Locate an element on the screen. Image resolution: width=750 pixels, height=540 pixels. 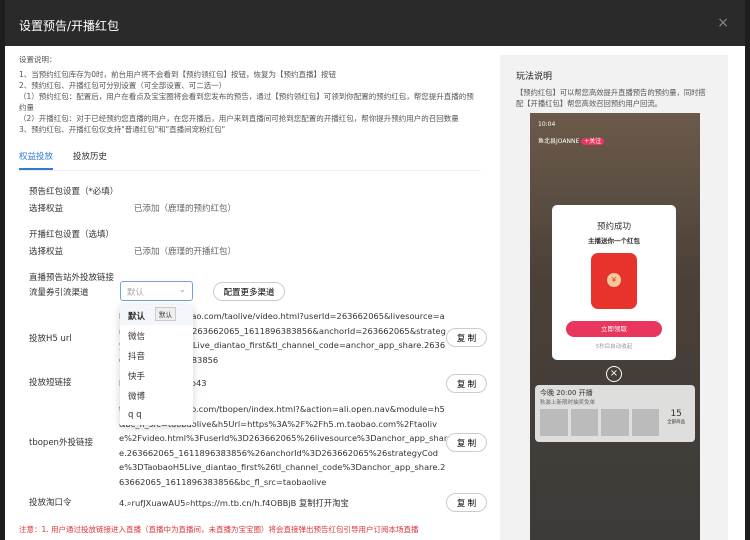
note-line: 2、预约红包、开播红包可分别设置（可全部设置、可二选一） is located at coordinates (123, 85).